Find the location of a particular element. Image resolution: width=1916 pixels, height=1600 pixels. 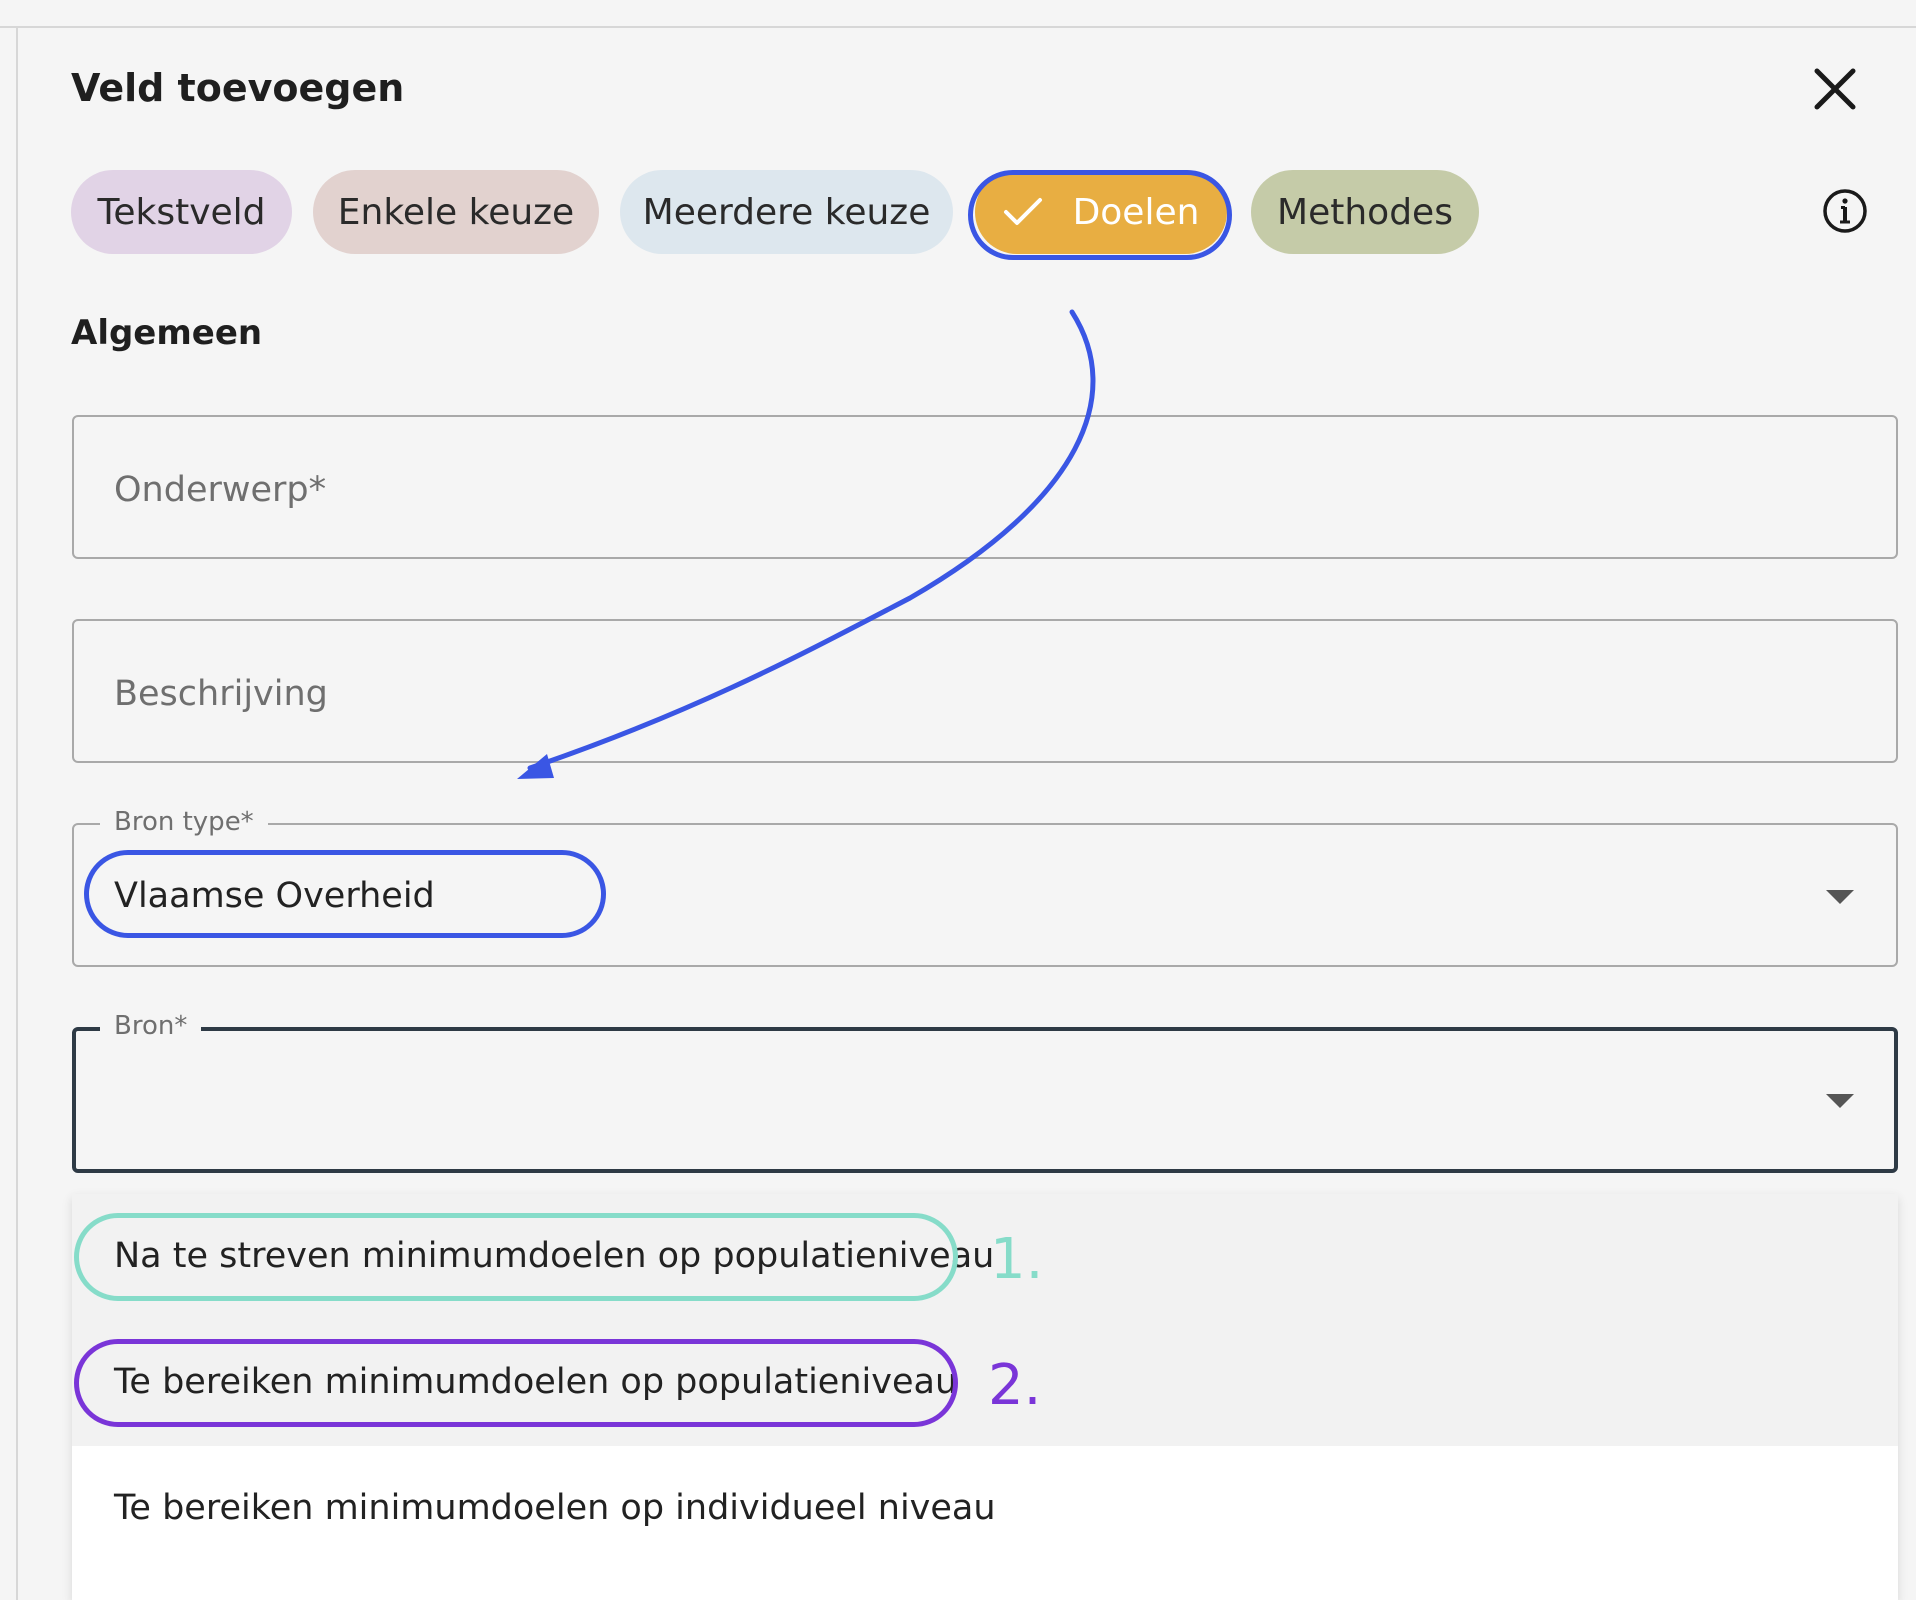

chip-label: Enkele keuze is located at coordinates (456, 212).